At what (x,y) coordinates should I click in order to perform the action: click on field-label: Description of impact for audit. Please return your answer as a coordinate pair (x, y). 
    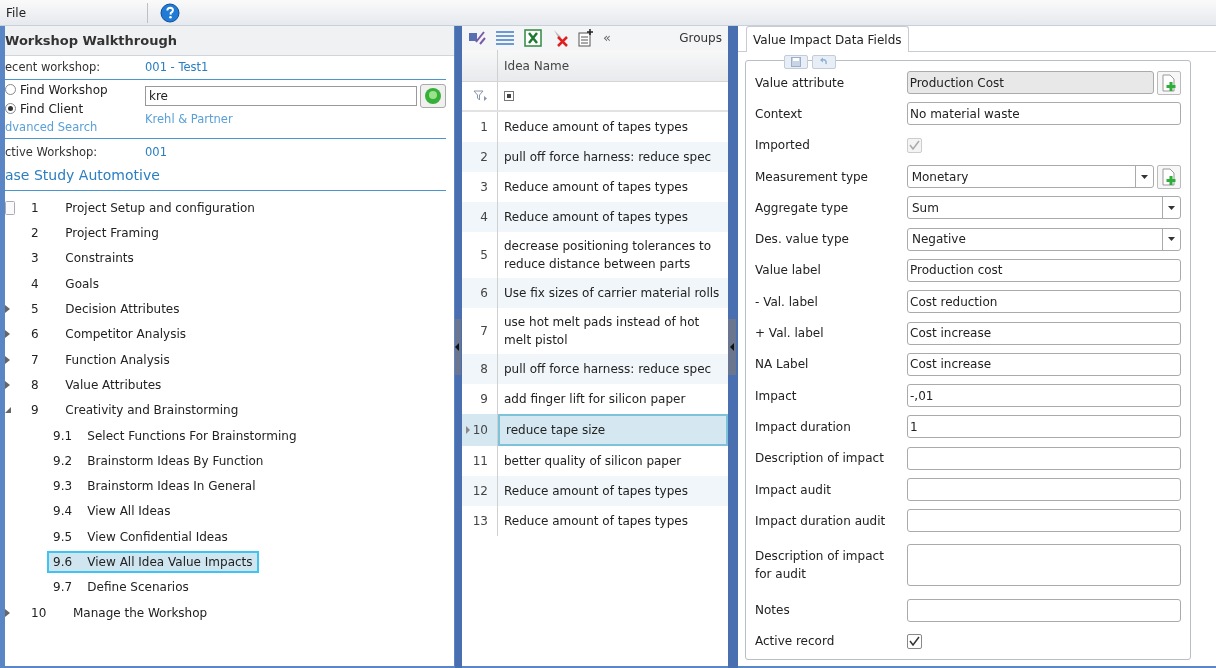
    Looking at the image, I should click on (820, 566).